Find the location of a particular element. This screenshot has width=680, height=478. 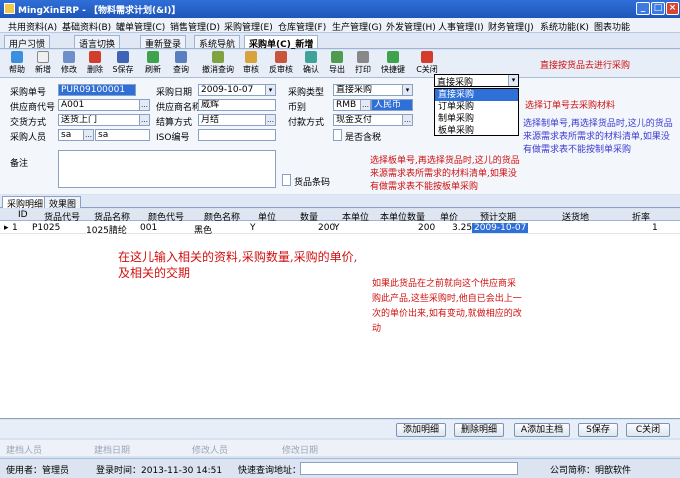

option-direct: 直接采购 is located at coordinates (476, 95).